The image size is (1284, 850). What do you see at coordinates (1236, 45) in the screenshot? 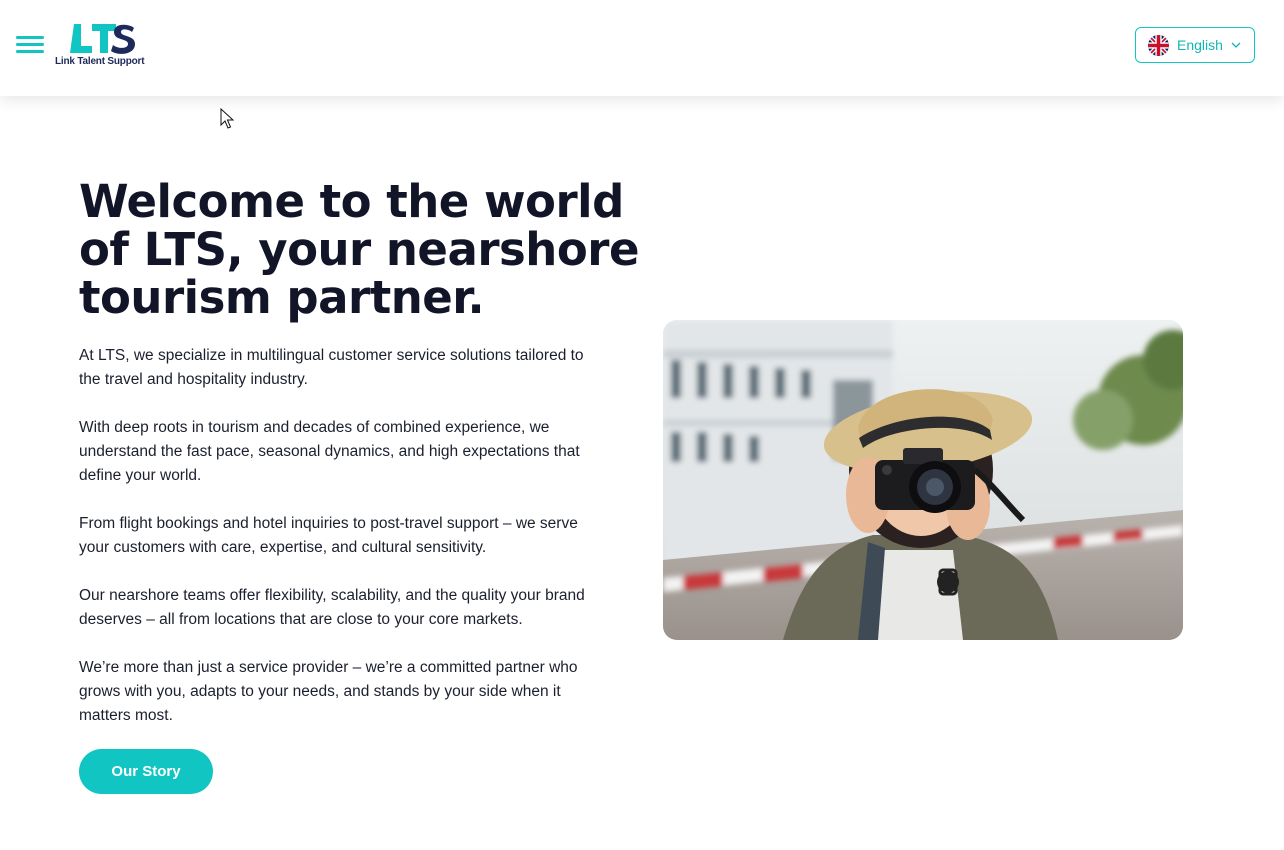
I see `chevron-down-icon` at bounding box center [1236, 45].